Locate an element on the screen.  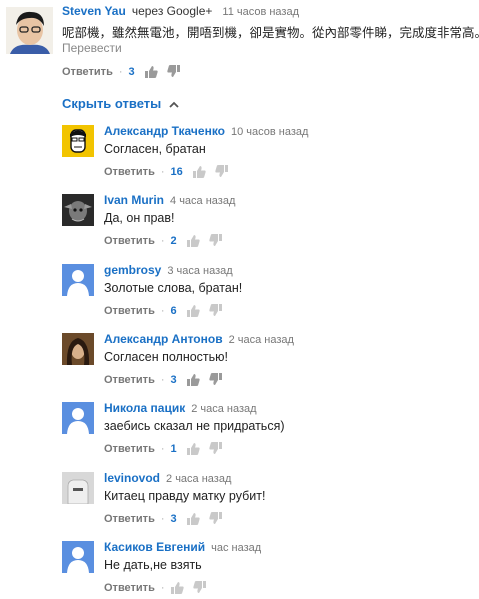
comment-actions: Ответить · 1 is located at coordinates (167, 448).